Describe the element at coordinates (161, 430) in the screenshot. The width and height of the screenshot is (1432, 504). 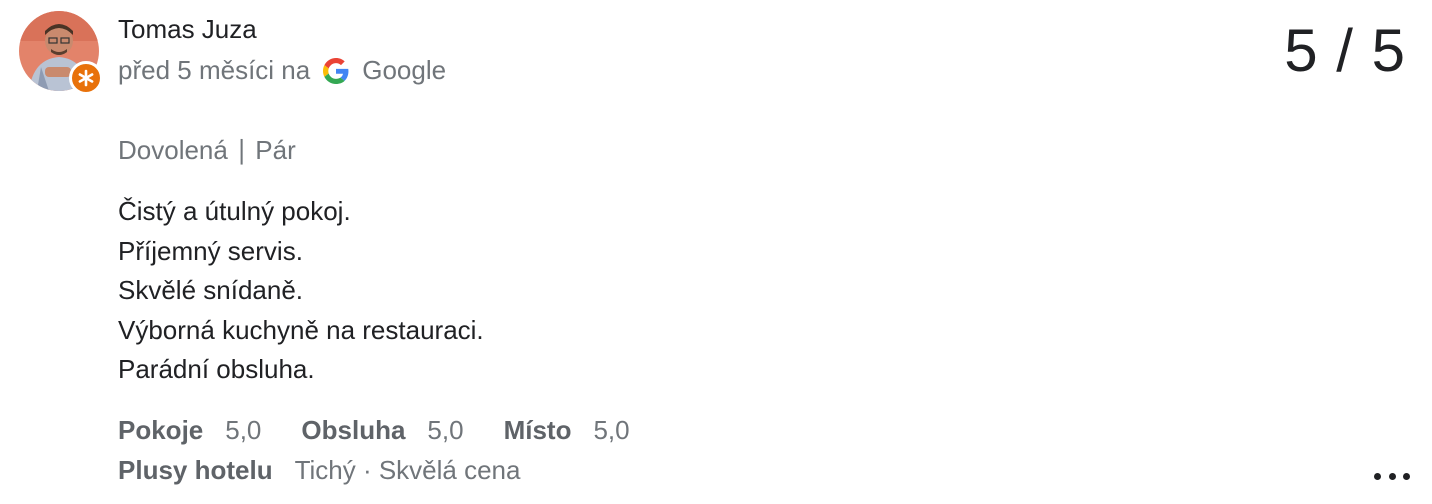
I see `rating-label-rooms: Pokoje` at that location.